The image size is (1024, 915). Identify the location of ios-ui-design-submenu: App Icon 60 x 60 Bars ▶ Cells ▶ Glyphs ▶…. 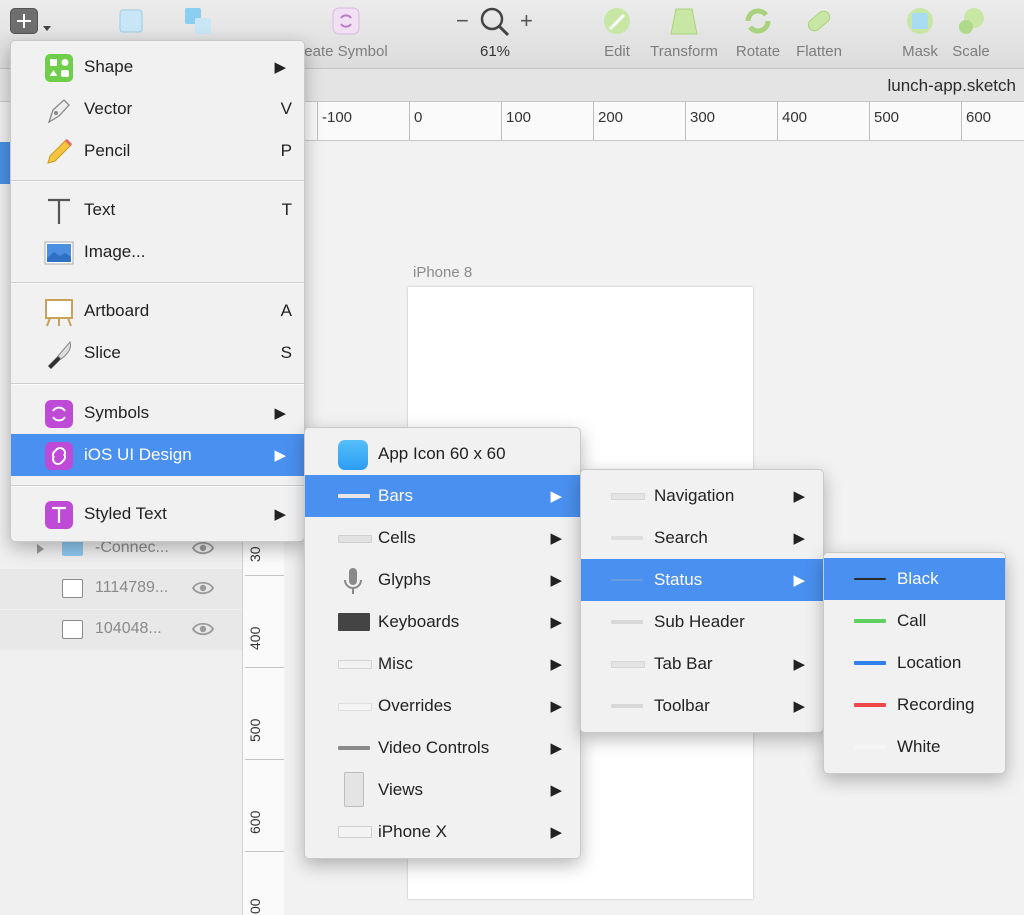
(442, 643).